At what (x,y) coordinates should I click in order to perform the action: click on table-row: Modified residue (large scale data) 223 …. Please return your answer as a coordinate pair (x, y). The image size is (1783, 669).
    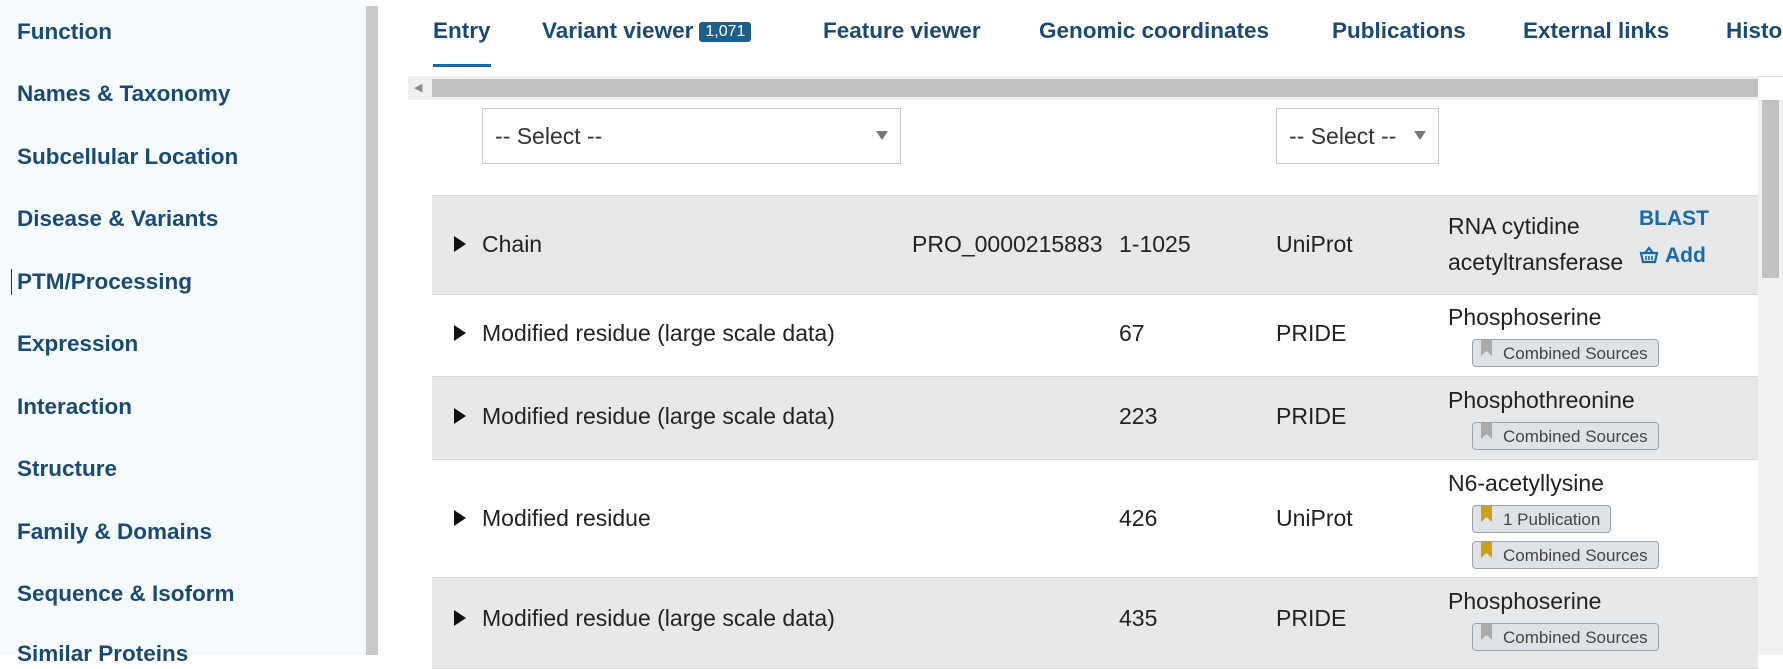
    Looking at the image, I should click on (1095, 418).